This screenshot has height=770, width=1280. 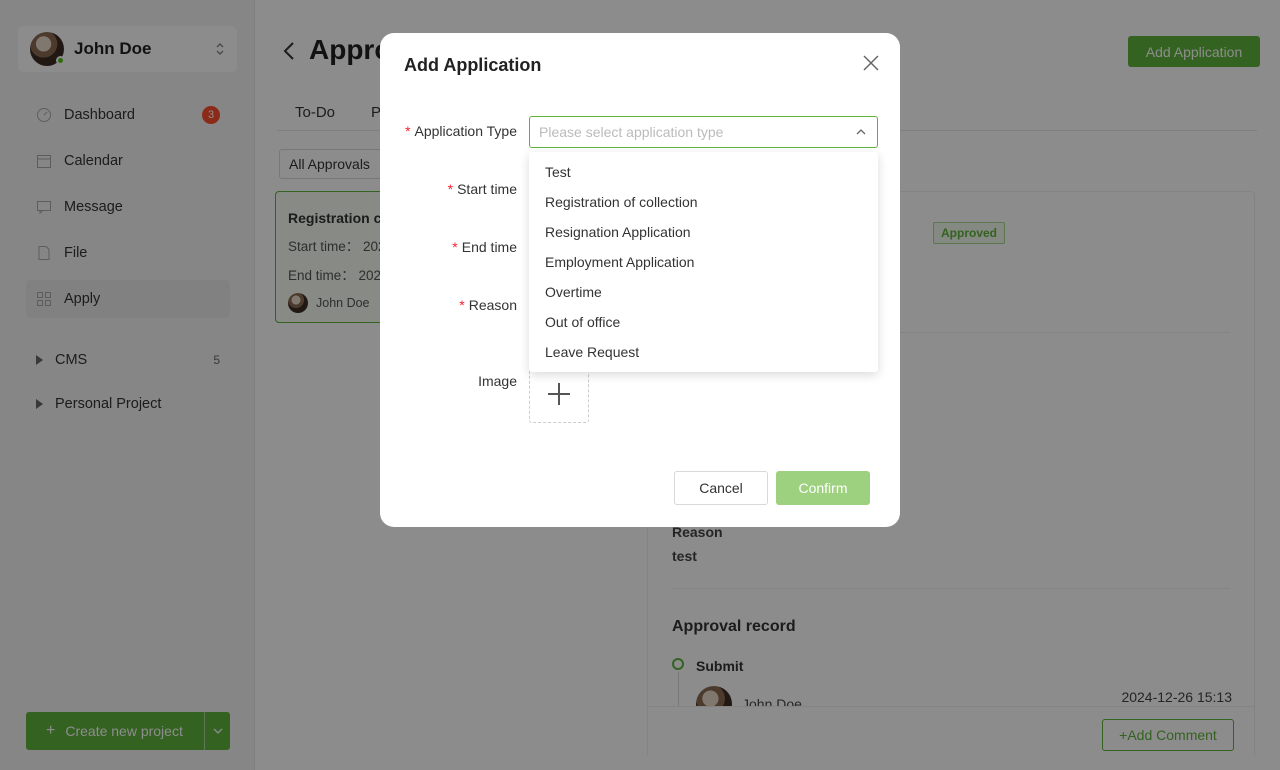 What do you see at coordinates (871, 63) in the screenshot?
I see `close-icon` at bounding box center [871, 63].